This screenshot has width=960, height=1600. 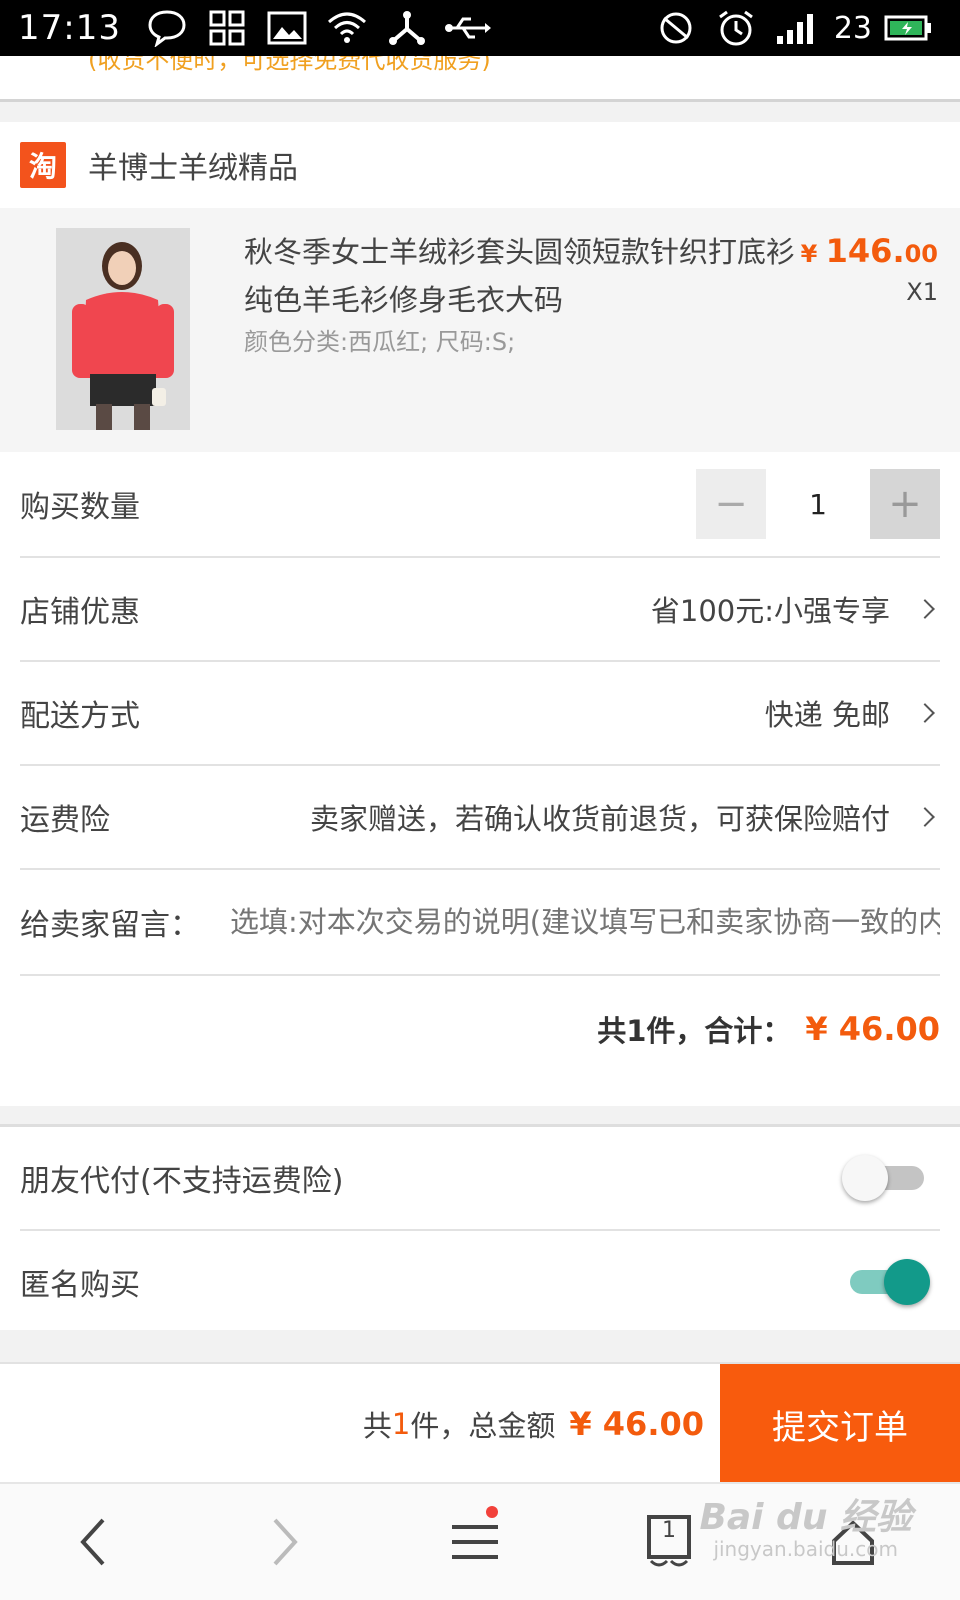 I want to click on discount-label: 店铺优惠, so click(x=80, y=612).